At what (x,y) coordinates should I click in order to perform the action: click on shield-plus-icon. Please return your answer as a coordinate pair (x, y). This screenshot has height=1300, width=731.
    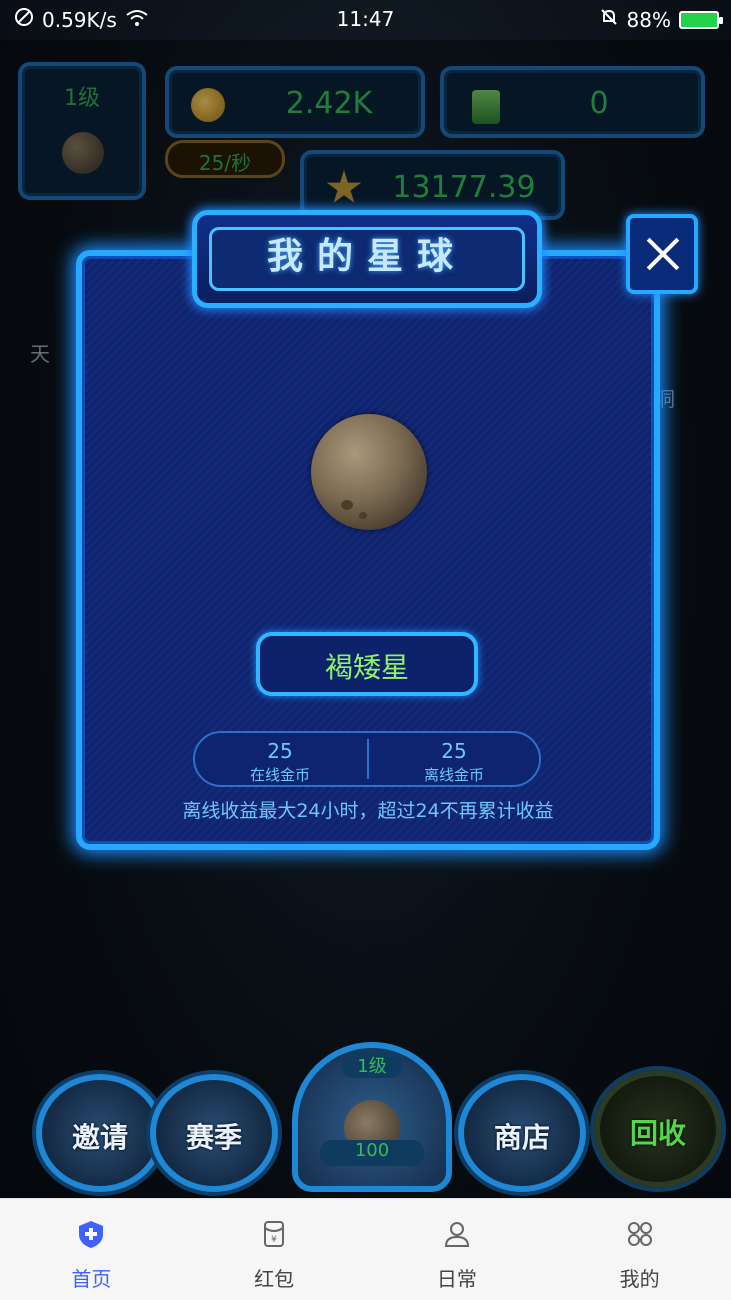
    Looking at the image, I should click on (91, 1234).